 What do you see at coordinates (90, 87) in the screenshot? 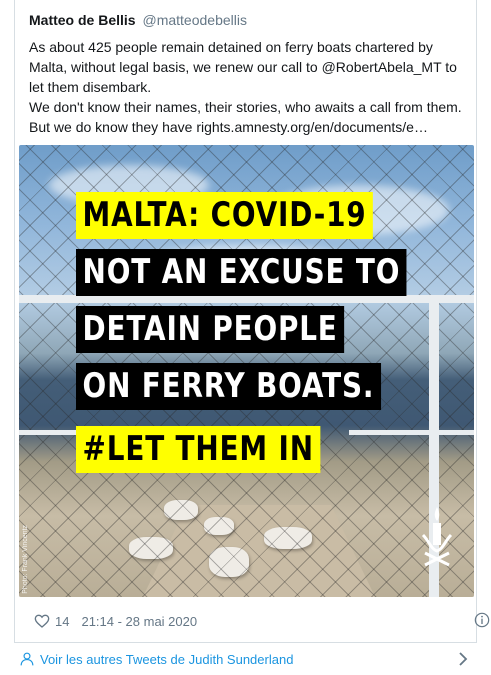
I see `tweet-text-line: let them disembark.` at bounding box center [90, 87].